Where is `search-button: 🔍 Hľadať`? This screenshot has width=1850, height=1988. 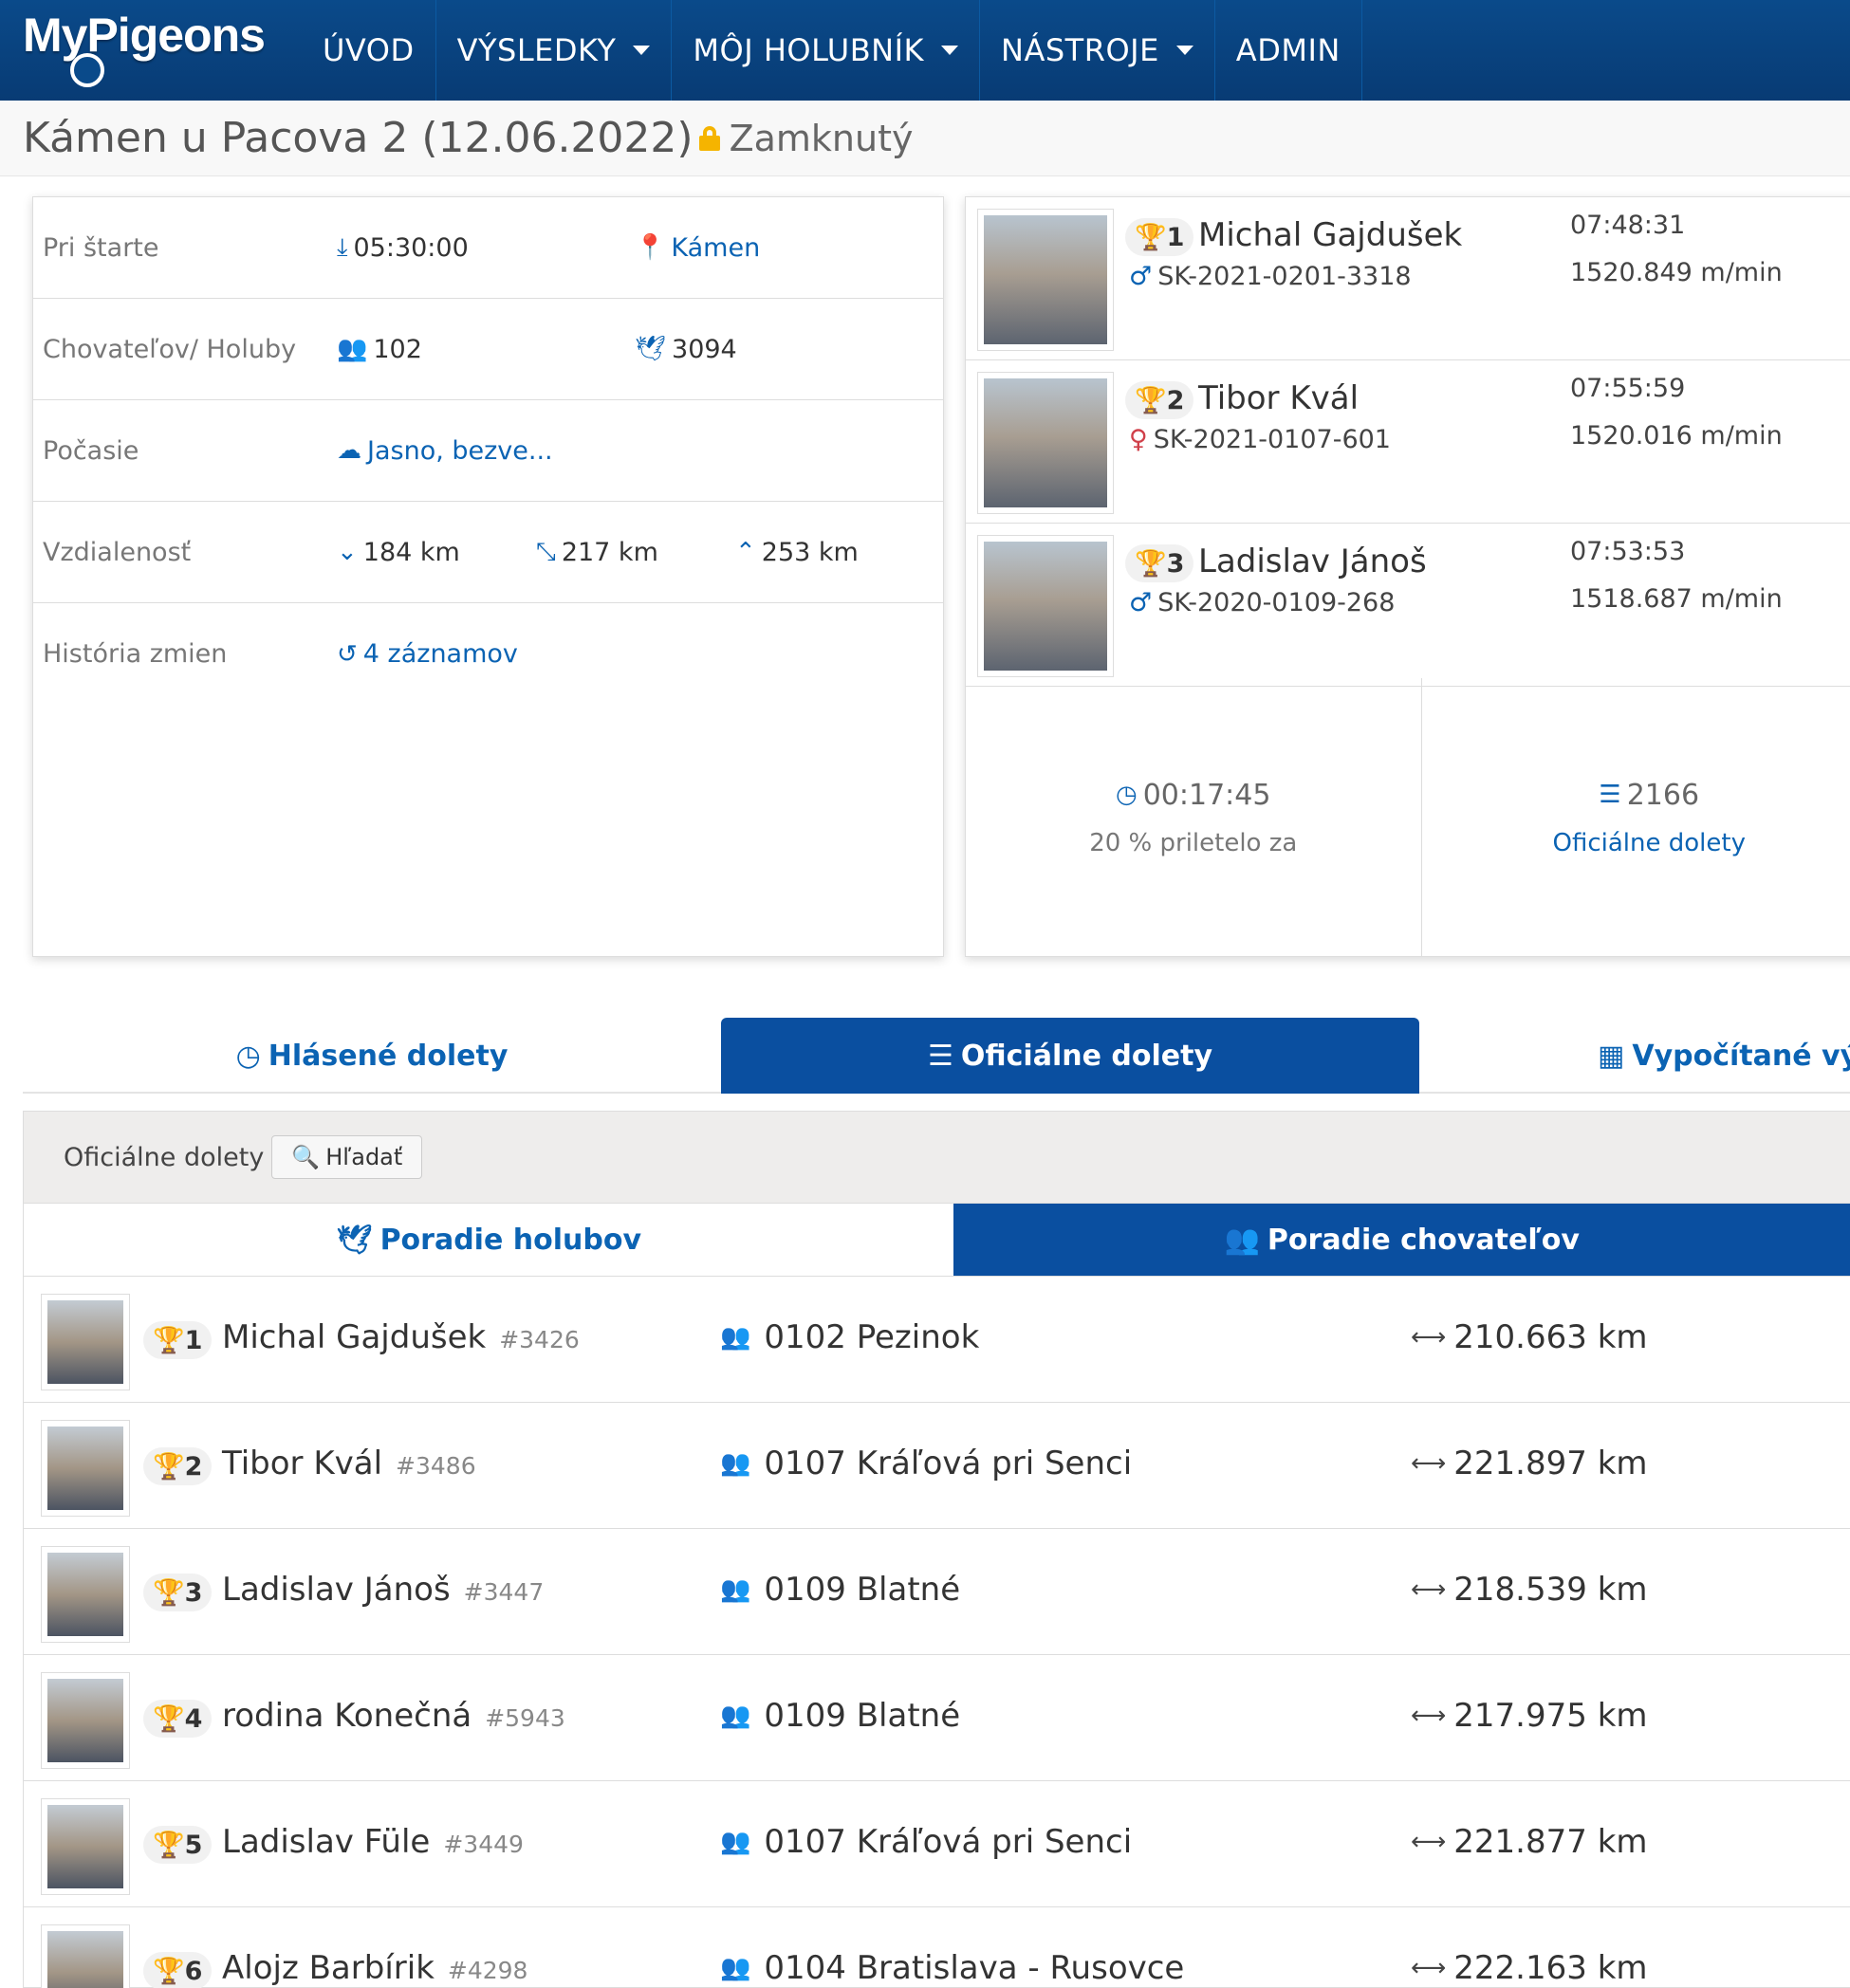
search-button: 🔍 Hľadať is located at coordinates (347, 1157).